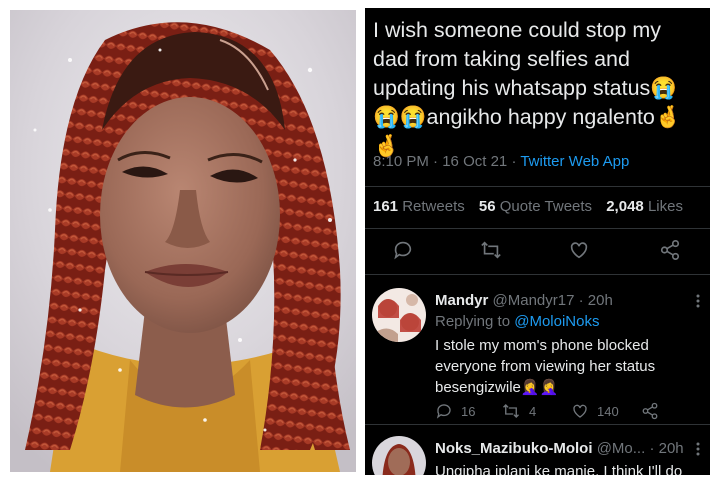 Image resolution: width=720 pixels, height=479 pixels. Describe the element at coordinates (461, 300) in the screenshot. I see `reply-author-name: Mandyr` at that location.